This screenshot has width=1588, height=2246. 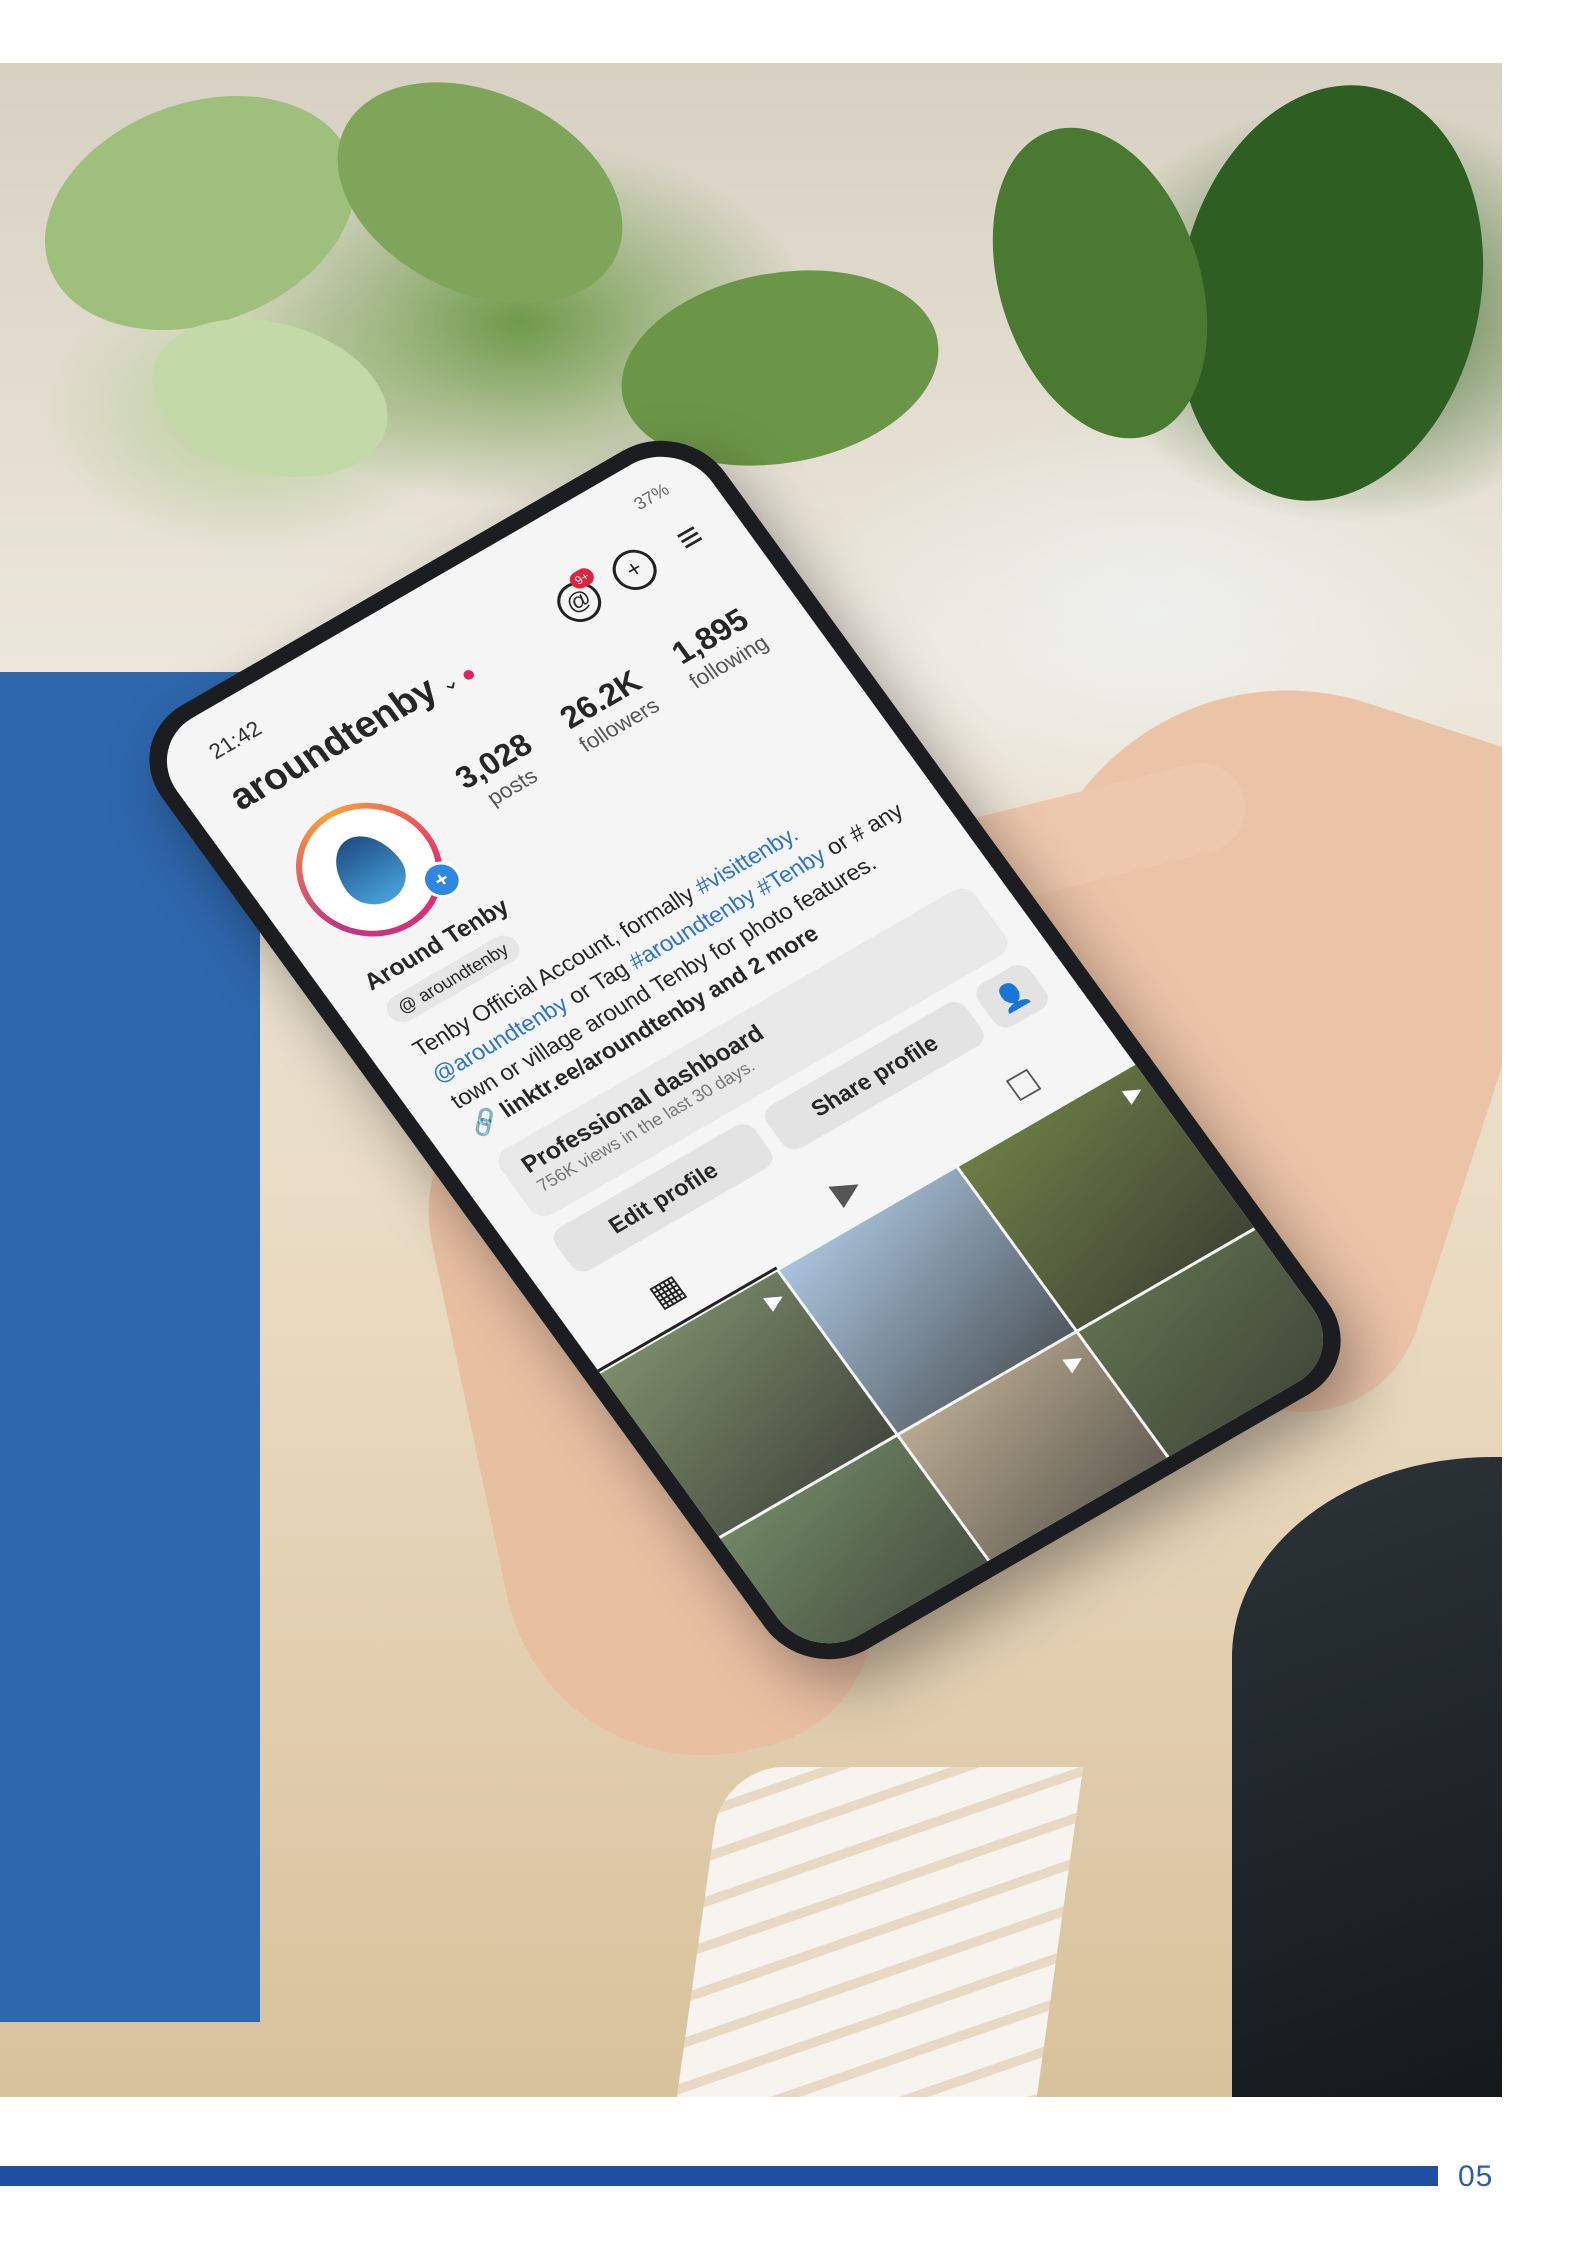 I want to click on stat-posts: 3,028 posts, so click(x=501, y=771).